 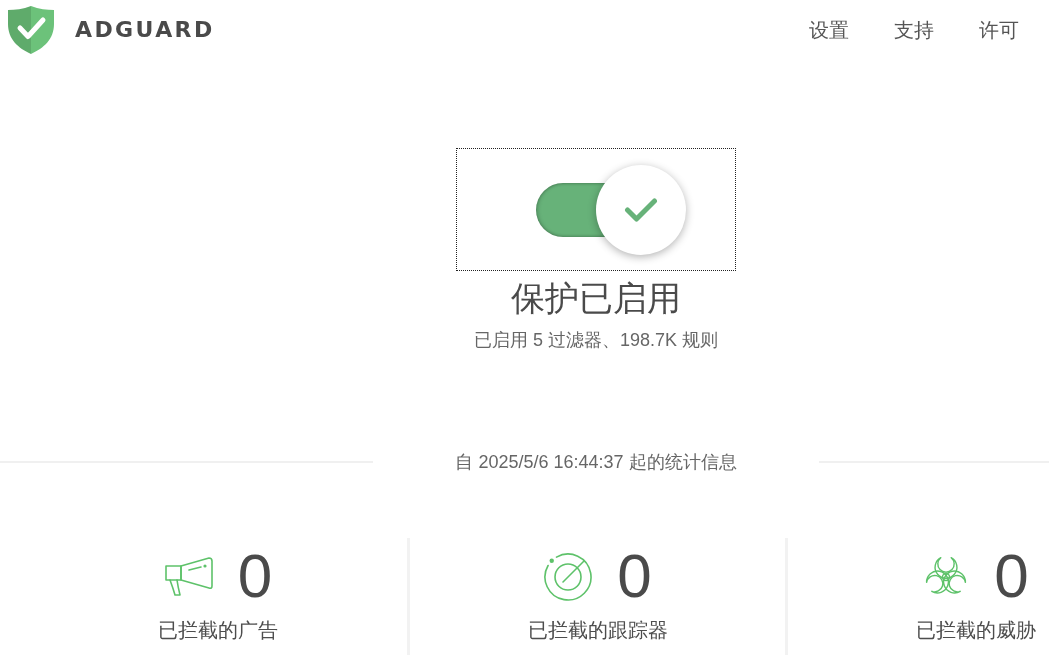 I want to click on shield-check-icon, so click(x=31, y=30).